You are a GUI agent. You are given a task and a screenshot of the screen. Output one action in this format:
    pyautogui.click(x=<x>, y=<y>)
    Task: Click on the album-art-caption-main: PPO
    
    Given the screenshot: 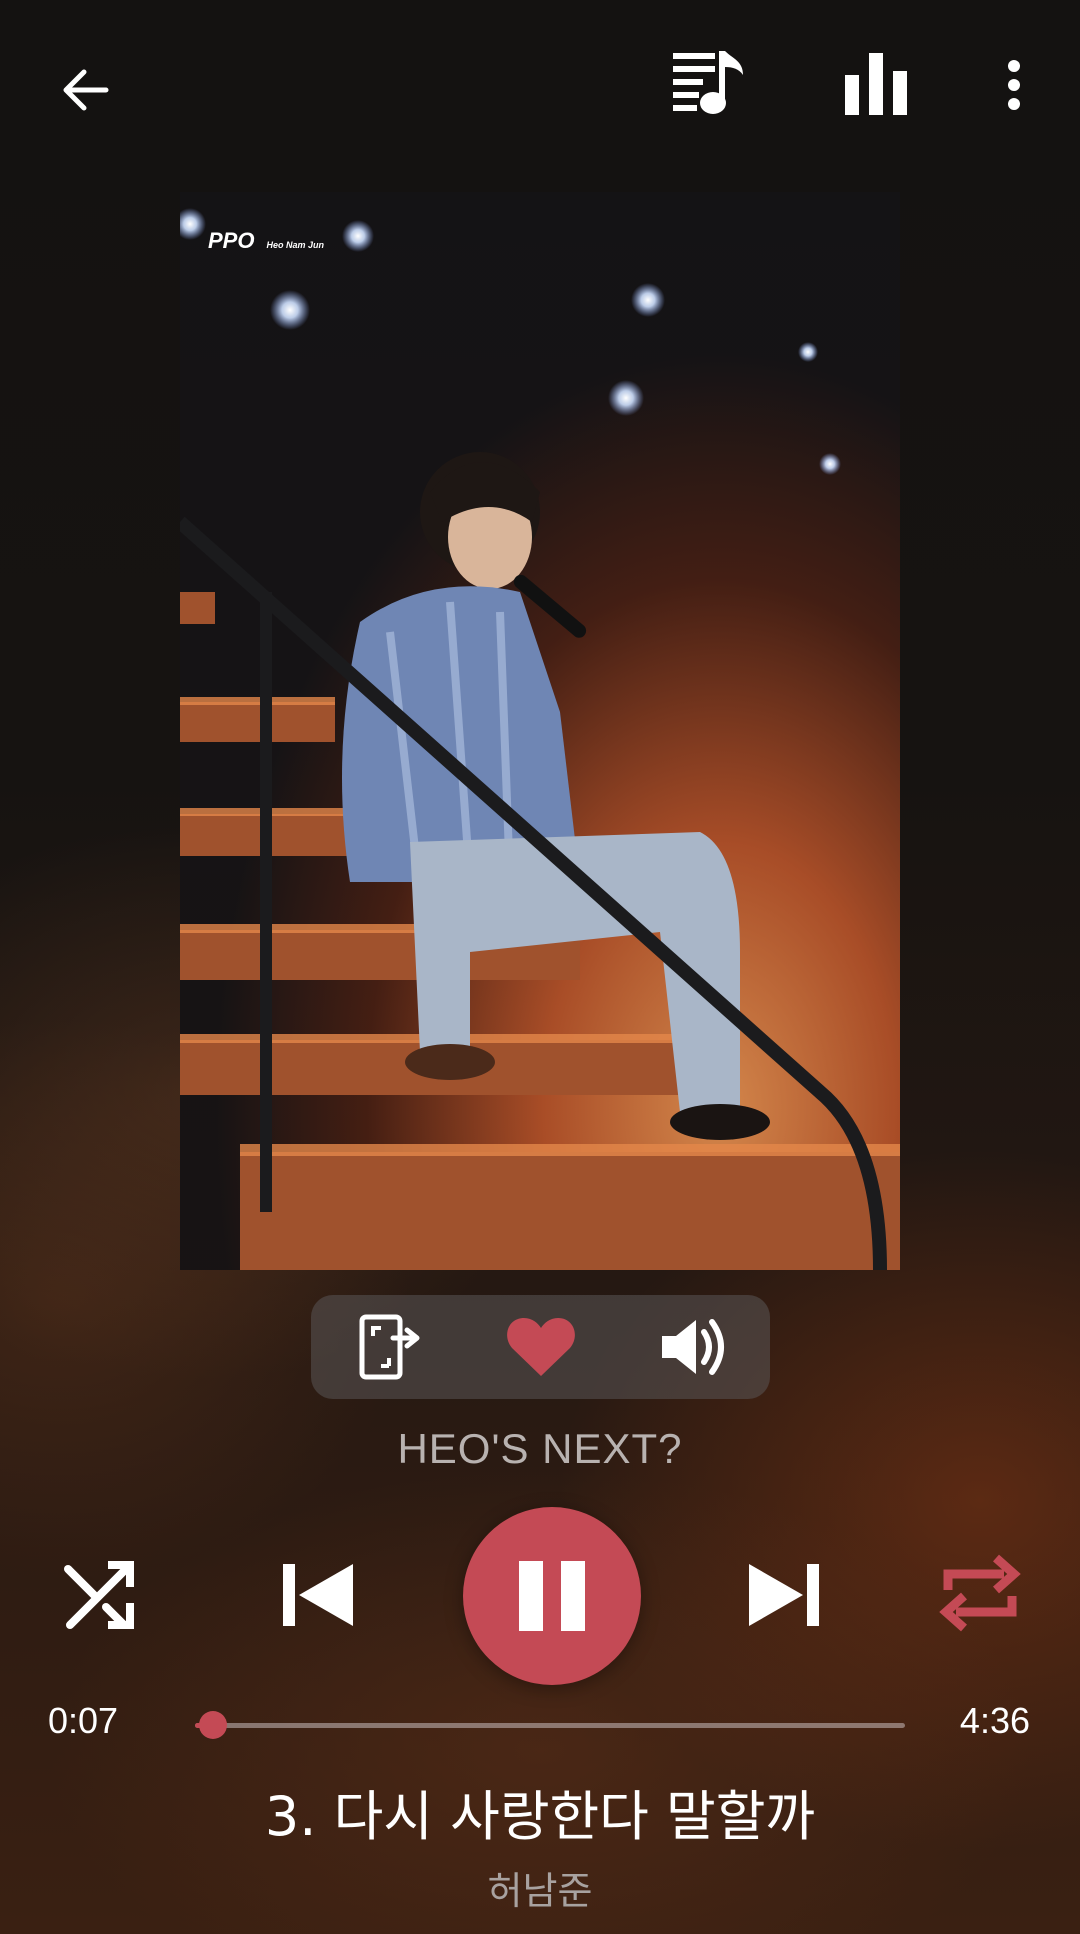 What is the action you would take?
    pyautogui.click(x=231, y=240)
    